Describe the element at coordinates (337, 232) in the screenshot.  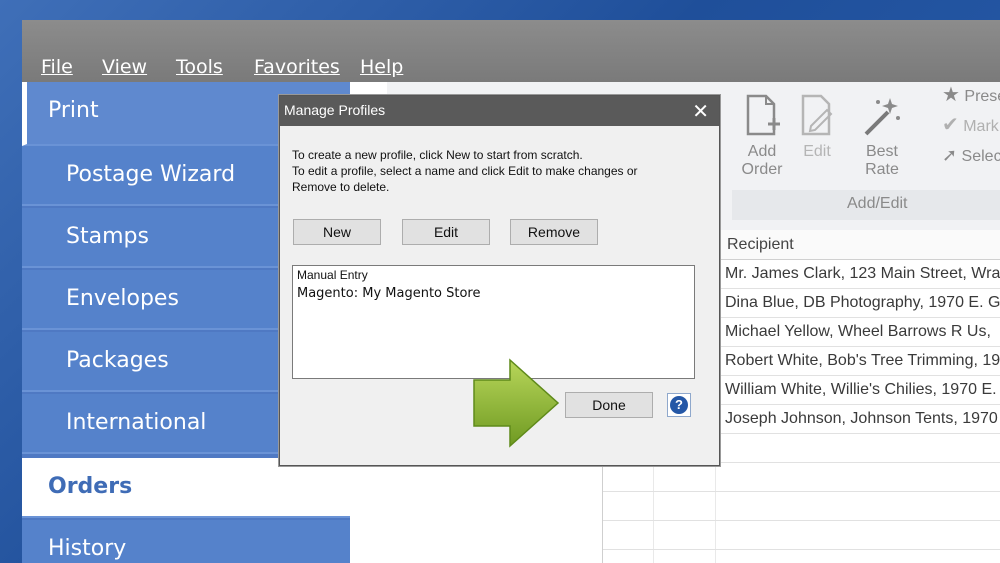
I see `new-button: New` at that location.